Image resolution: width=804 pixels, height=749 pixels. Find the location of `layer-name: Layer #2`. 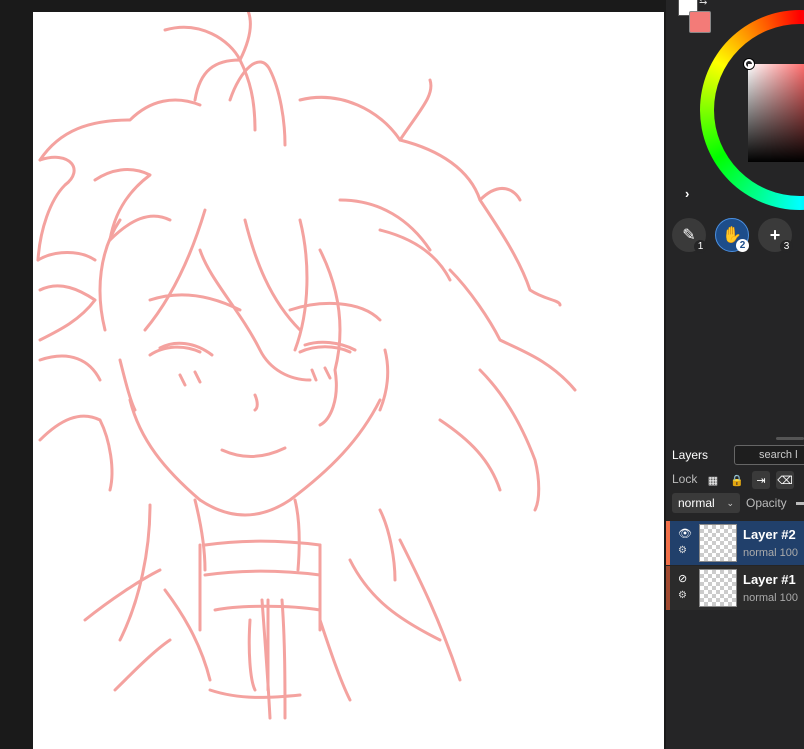

layer-name: Layer #2 is located at coordinates (769, 534).